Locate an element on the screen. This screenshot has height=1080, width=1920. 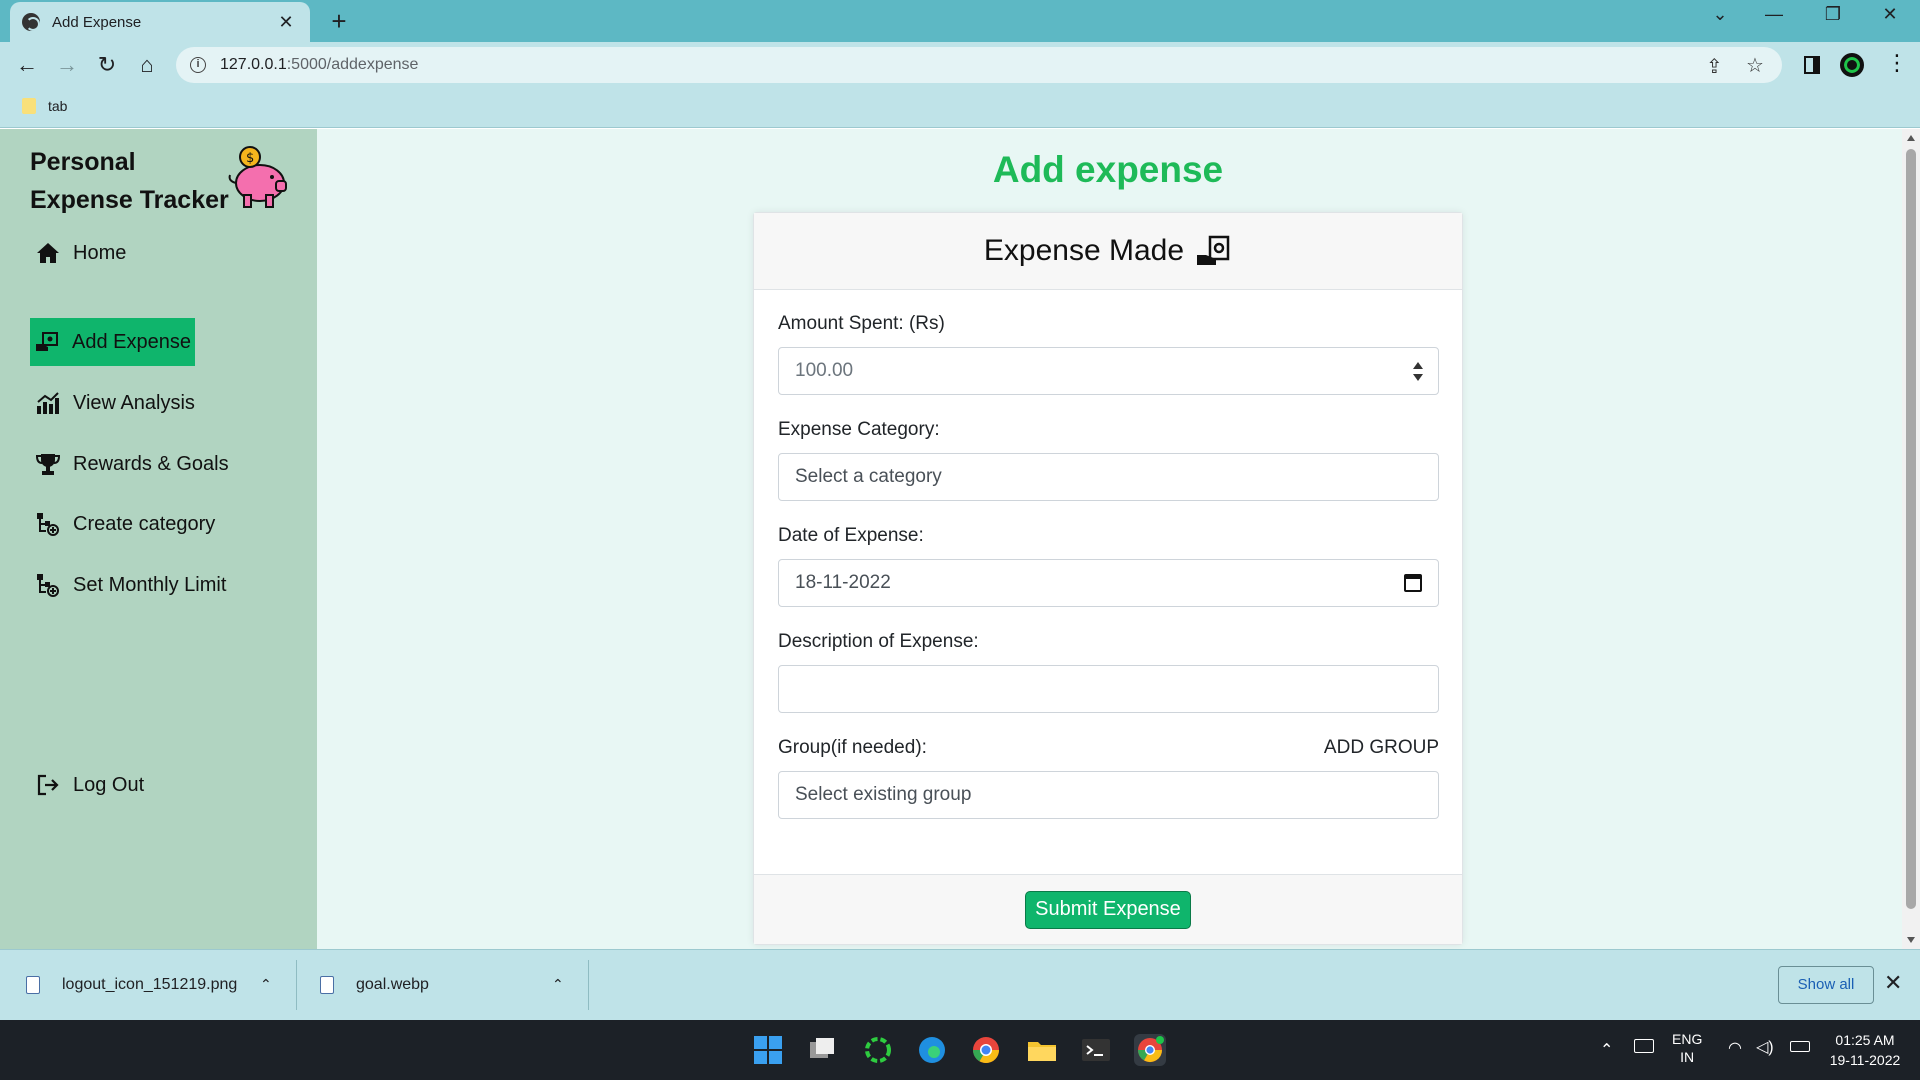
sidebar-item-label: Set Monthly Limit is located at coordinates (150, 584).